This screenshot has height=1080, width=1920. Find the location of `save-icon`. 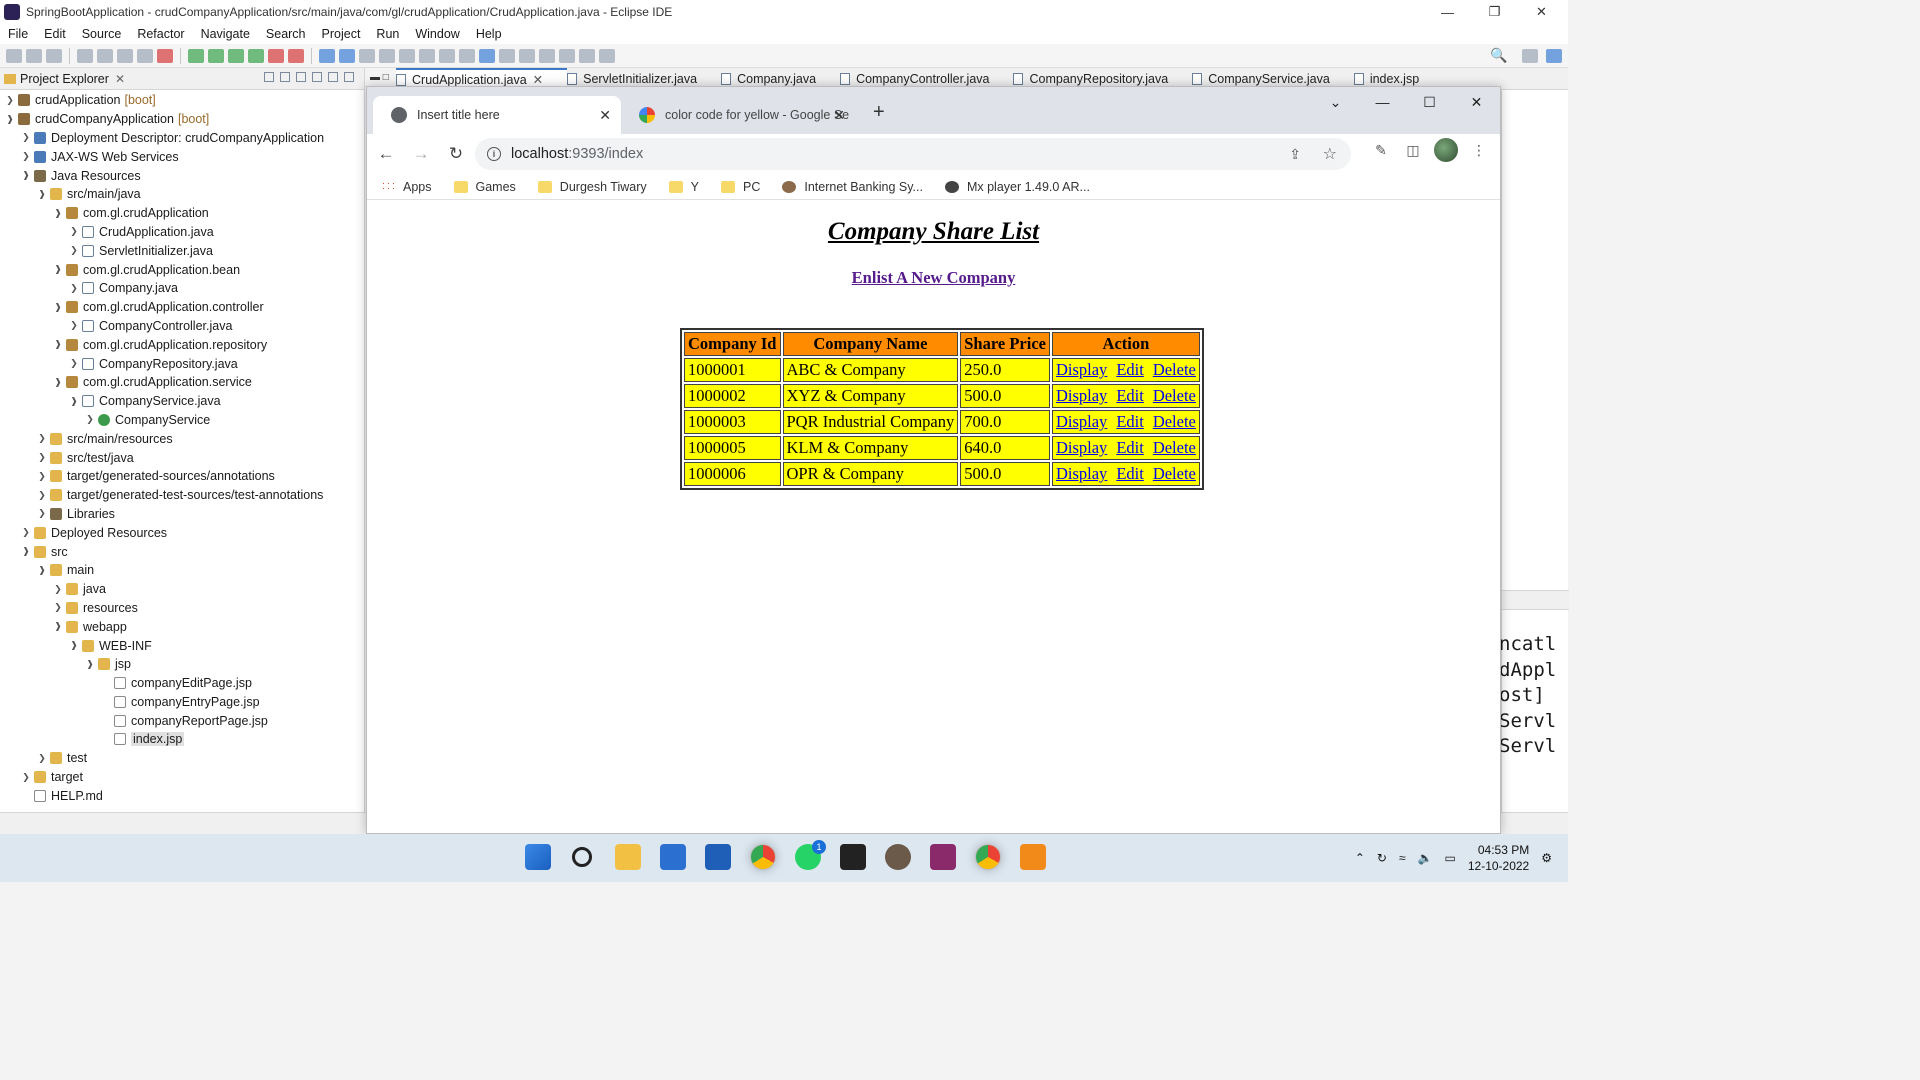

save-icon is located at coordinates (34, 55).